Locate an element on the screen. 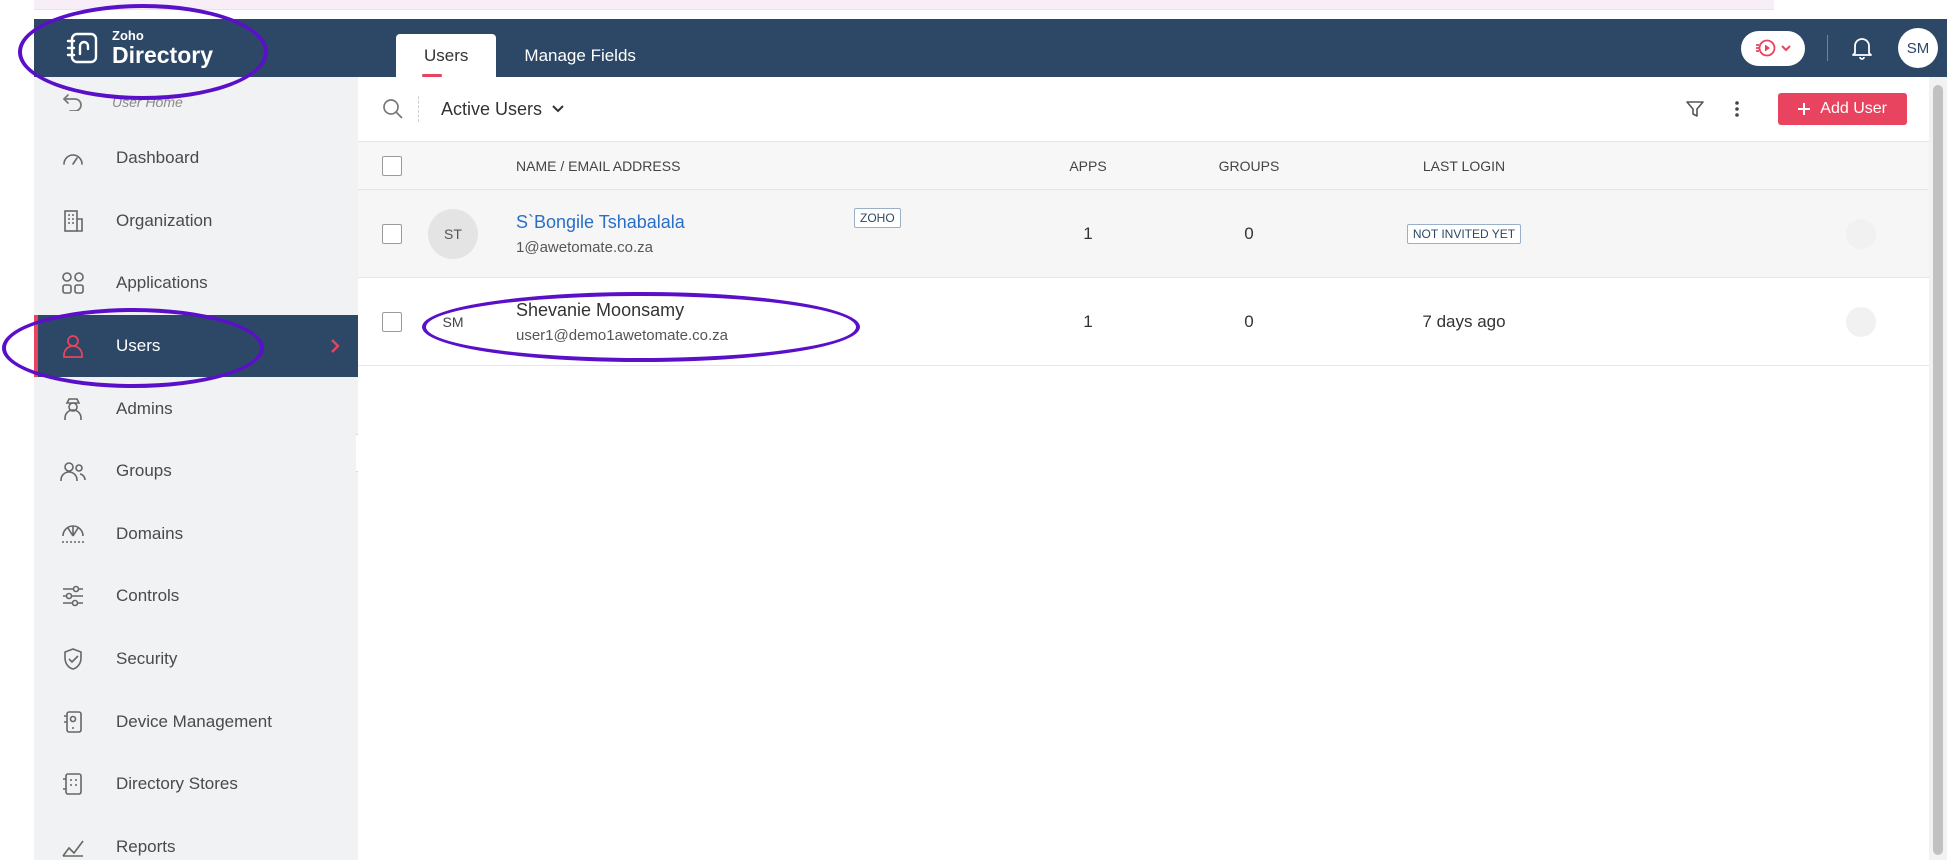  sidebar-item-reports: Reports is located at coordinates (196, 838).